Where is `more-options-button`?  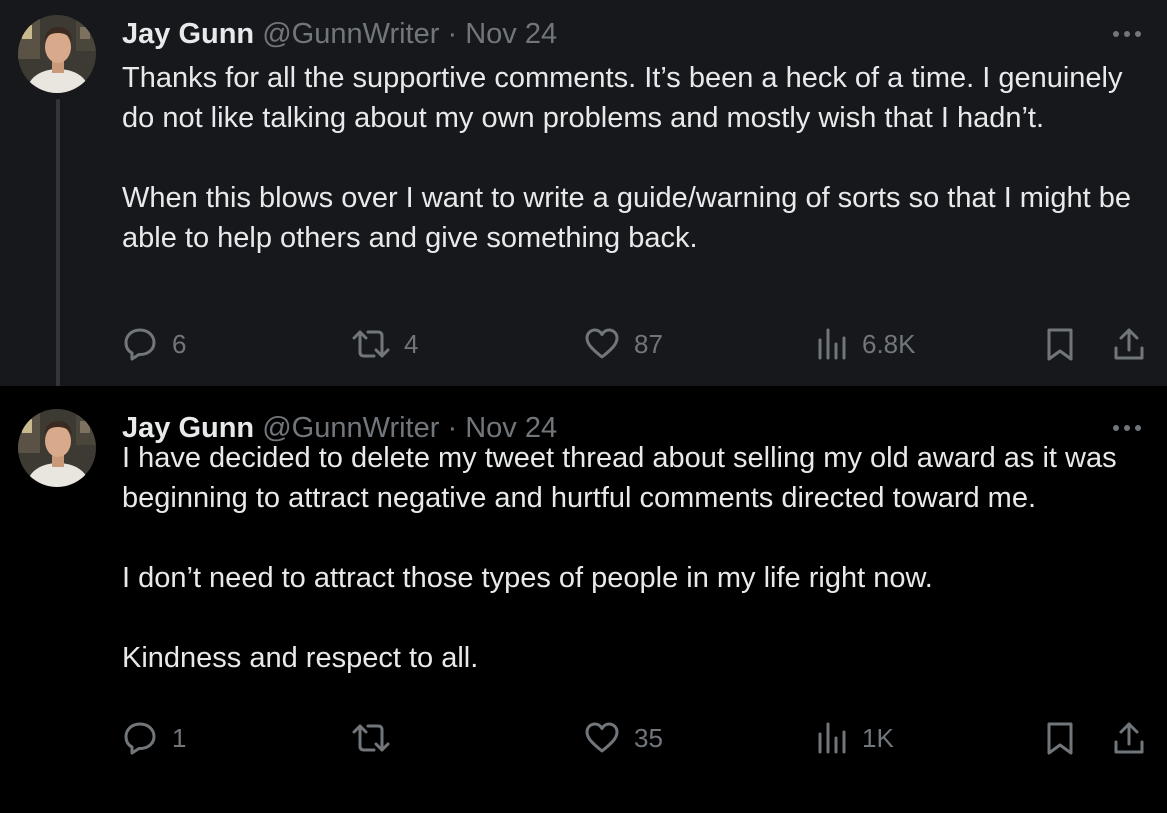 more-options-button is located at coordinates (1127, 34).